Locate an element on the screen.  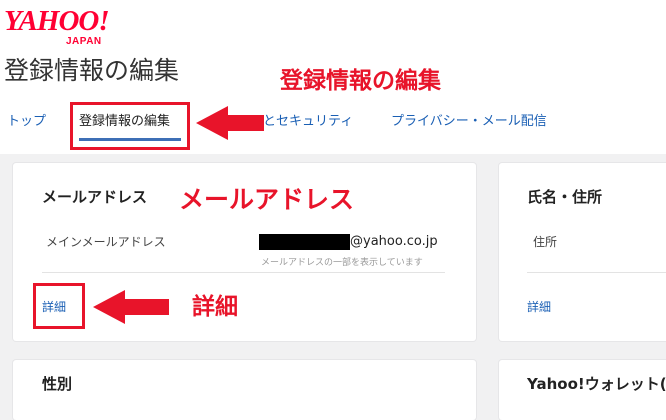
annotation-highlight-box-tab is located at coordinates (130, 126).